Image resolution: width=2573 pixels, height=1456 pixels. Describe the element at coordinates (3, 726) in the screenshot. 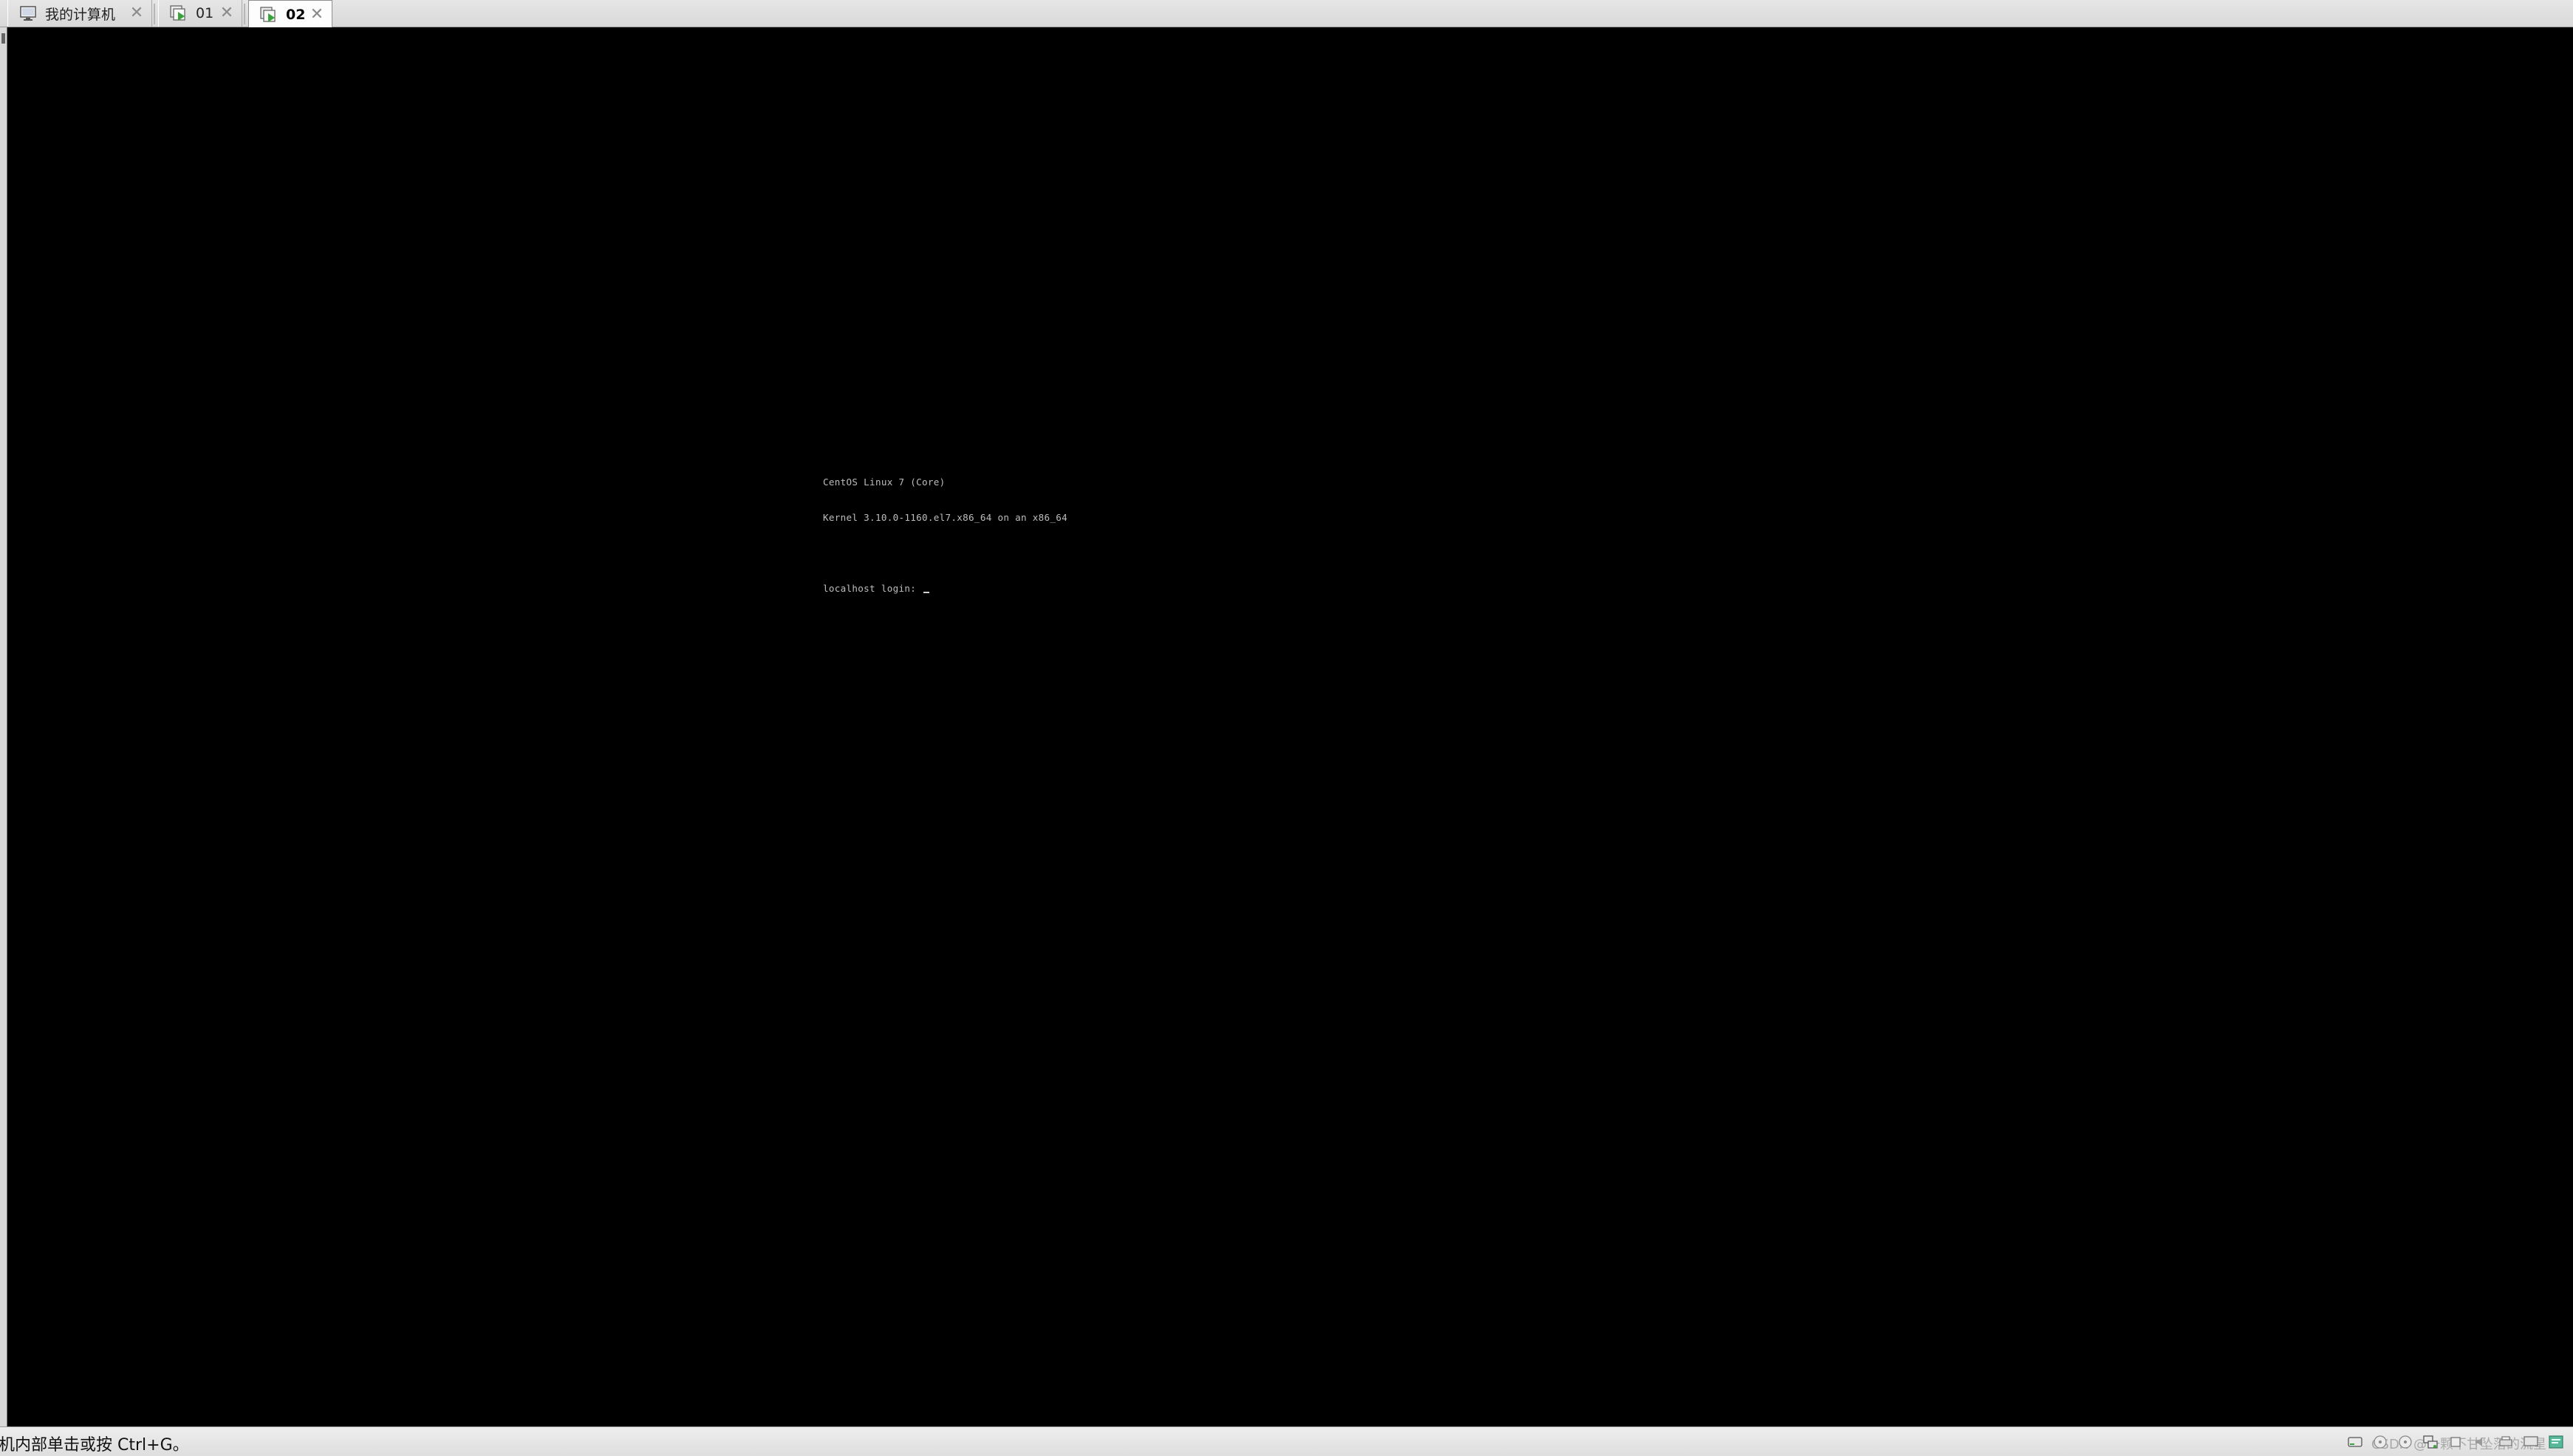

I see `pane-edge` at that location.